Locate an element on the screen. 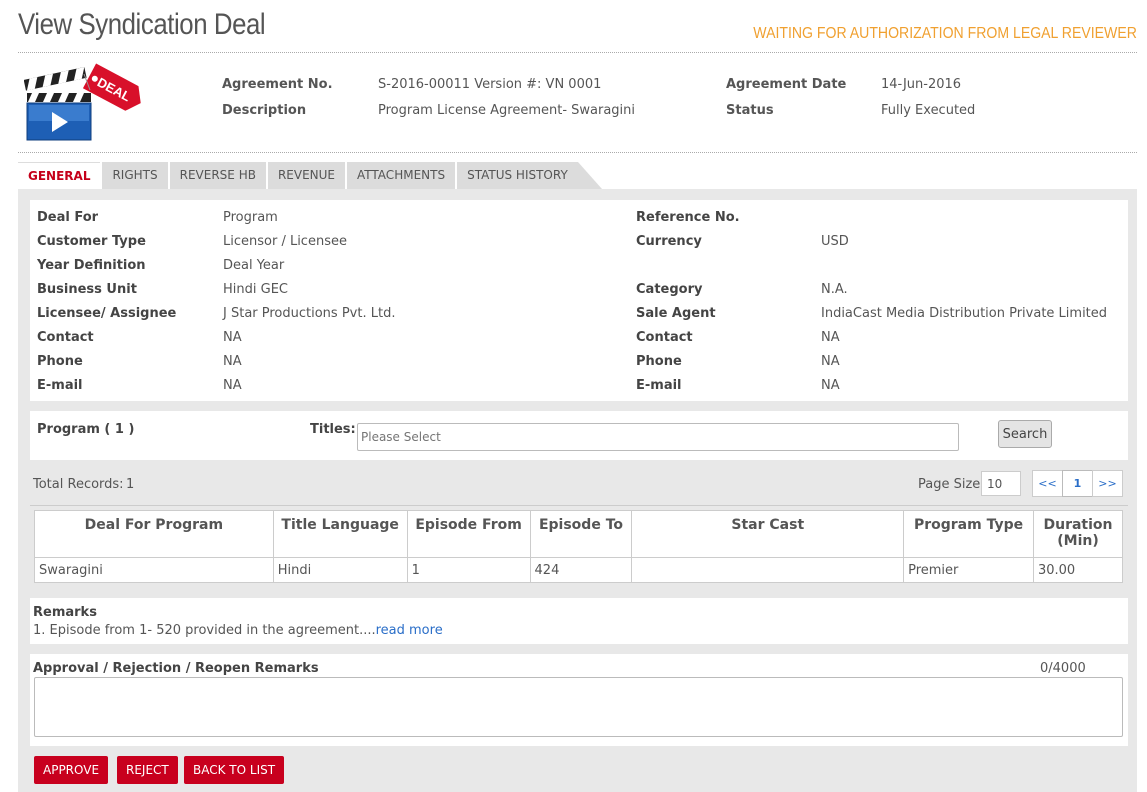 This screenshot has height=792, width=1147. currency-value: USD is located at coordinates (835, 241).